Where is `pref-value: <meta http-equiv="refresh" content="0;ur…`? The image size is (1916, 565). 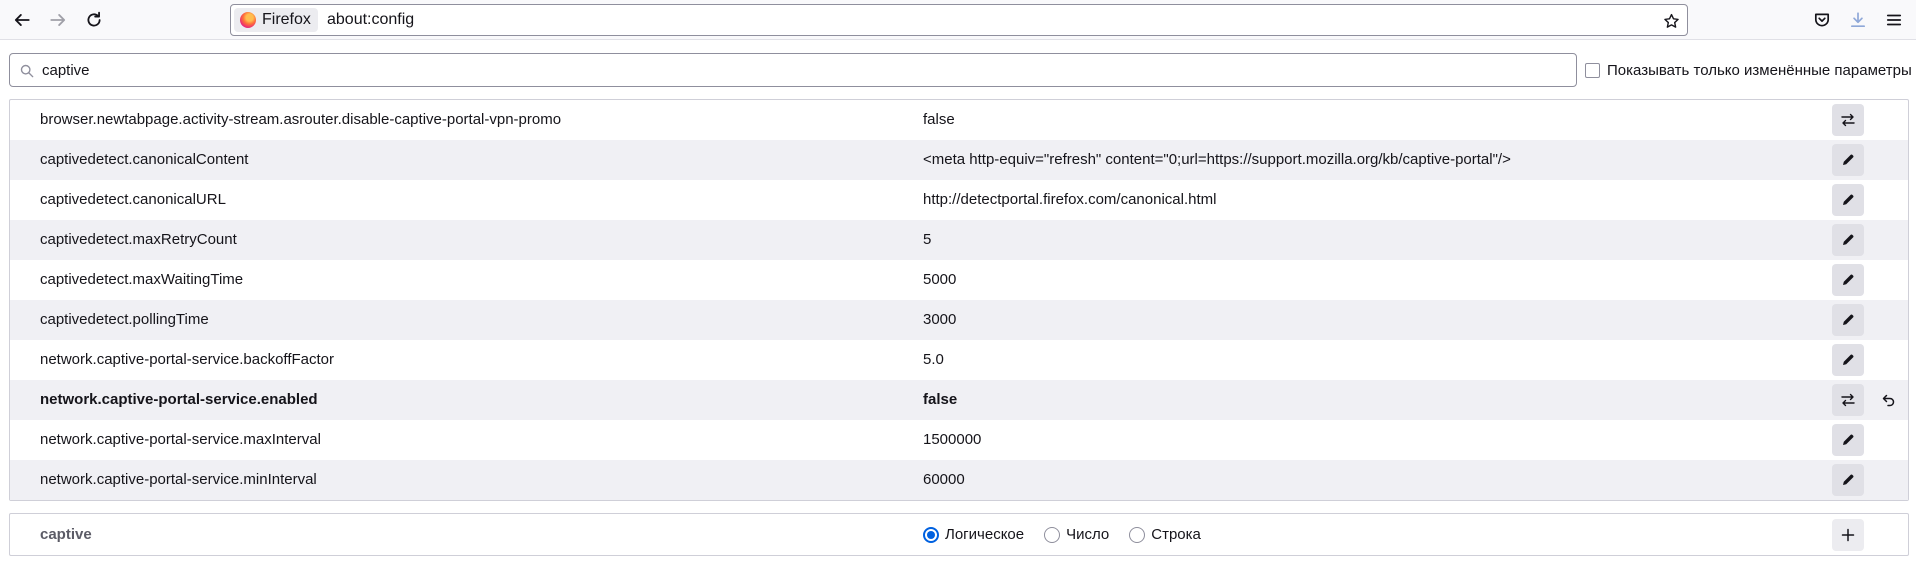 pref-value: <meta http-equiv="refresh" content="0;ur… is located at coordinates (1217, 159).